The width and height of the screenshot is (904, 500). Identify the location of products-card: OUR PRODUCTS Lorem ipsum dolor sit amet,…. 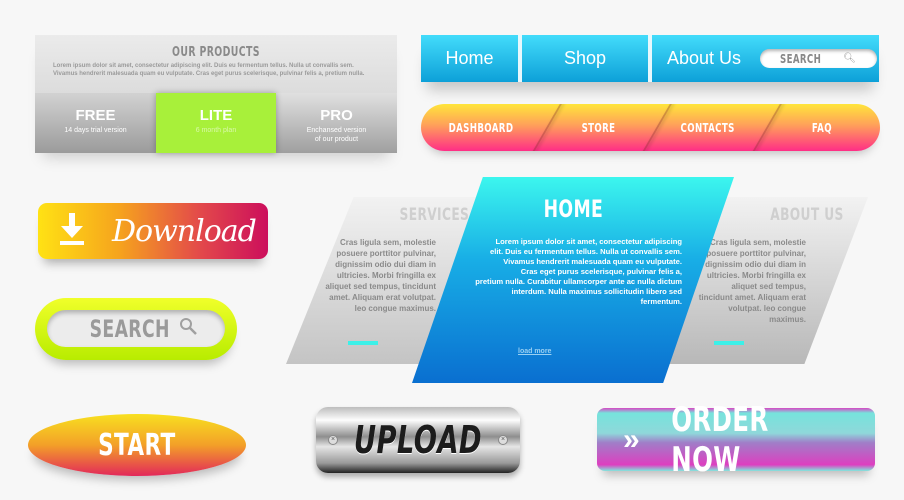
(216, 94).